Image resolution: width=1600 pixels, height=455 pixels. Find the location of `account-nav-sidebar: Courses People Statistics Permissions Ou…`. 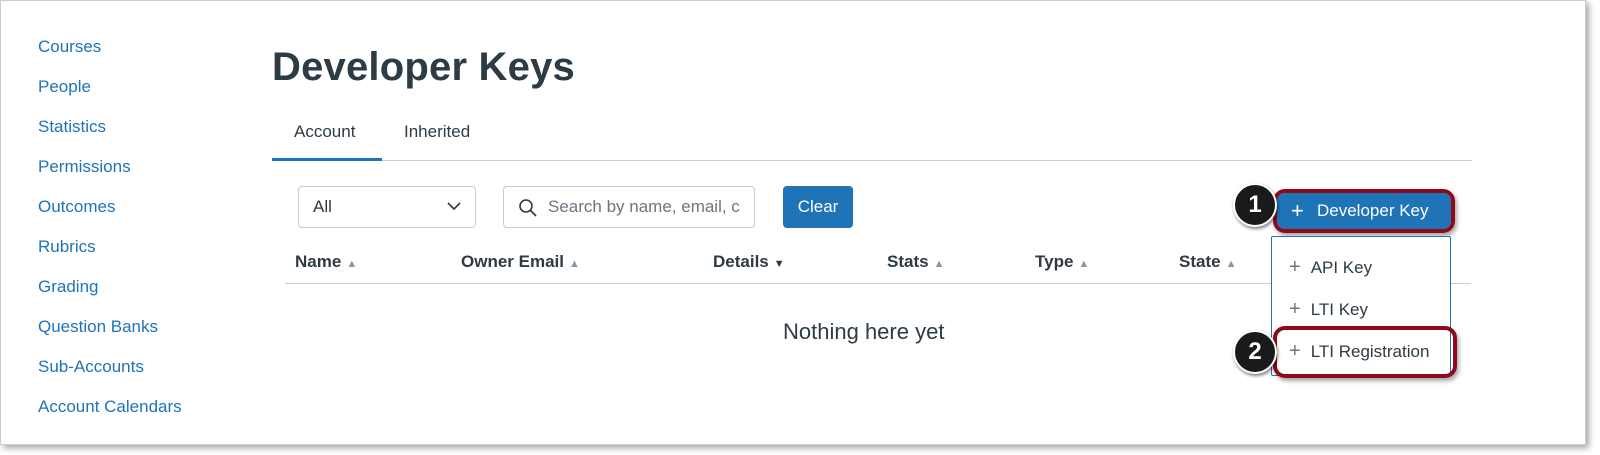

account-nav-sidebar: Courses People Statistics Permissions Ou… is located at coordinates (110, 235).